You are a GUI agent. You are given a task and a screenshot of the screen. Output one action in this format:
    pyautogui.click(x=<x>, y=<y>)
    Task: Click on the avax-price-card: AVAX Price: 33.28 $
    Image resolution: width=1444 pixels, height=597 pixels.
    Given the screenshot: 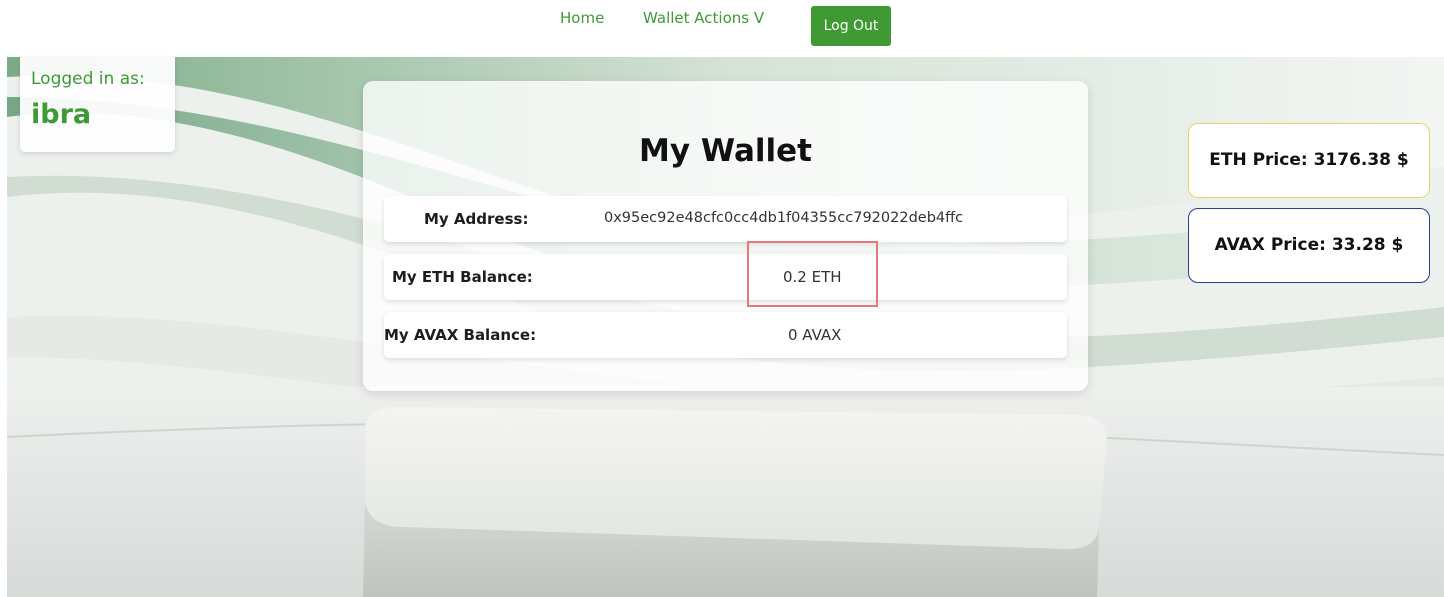 What is the action you would take?
    pyautogui.click(x=1309, y=245)
    